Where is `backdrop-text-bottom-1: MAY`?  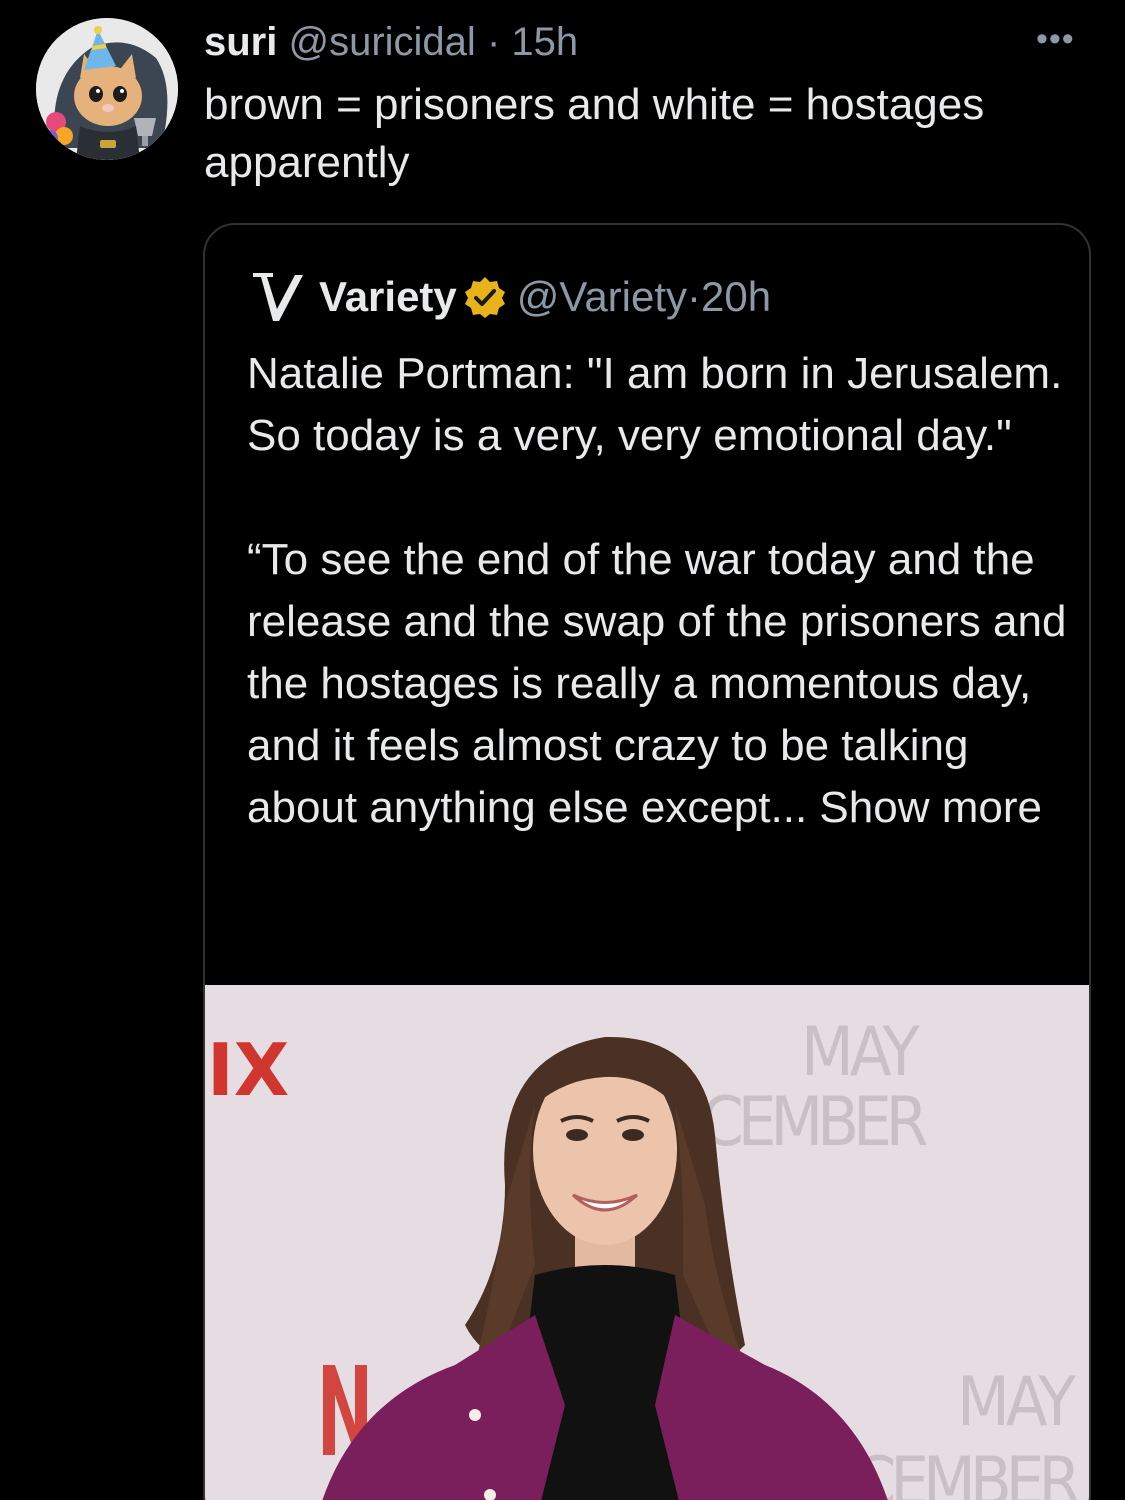 backdrop-text-bottom-1: MAY is located at coordinates (1016, 1402).